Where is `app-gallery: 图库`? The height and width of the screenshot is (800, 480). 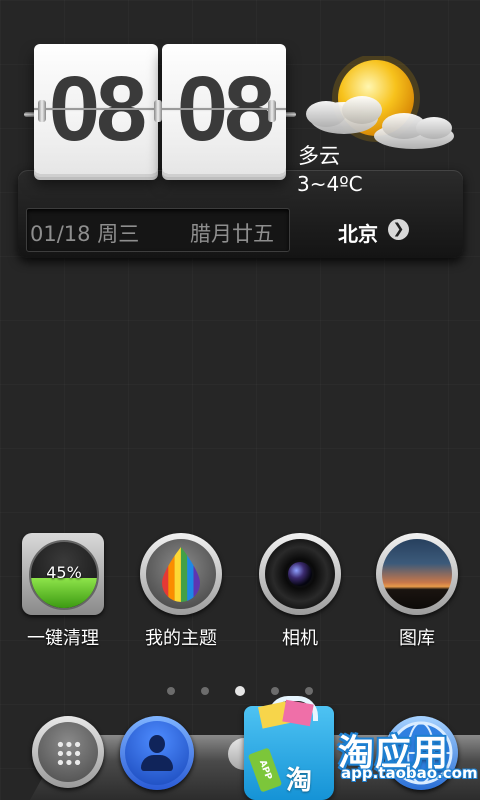 app-gallery: 图库 is located at coordinates (417, 591).